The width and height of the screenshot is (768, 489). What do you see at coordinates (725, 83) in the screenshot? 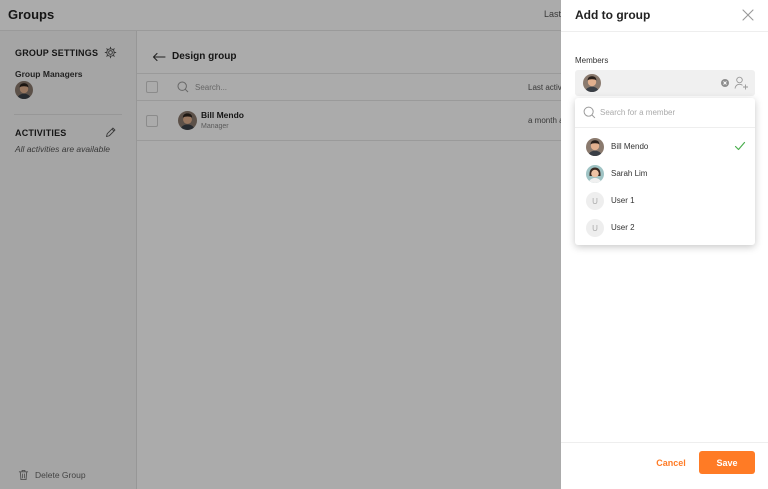
I see `clear-icon` at bounding box center [725, 83].